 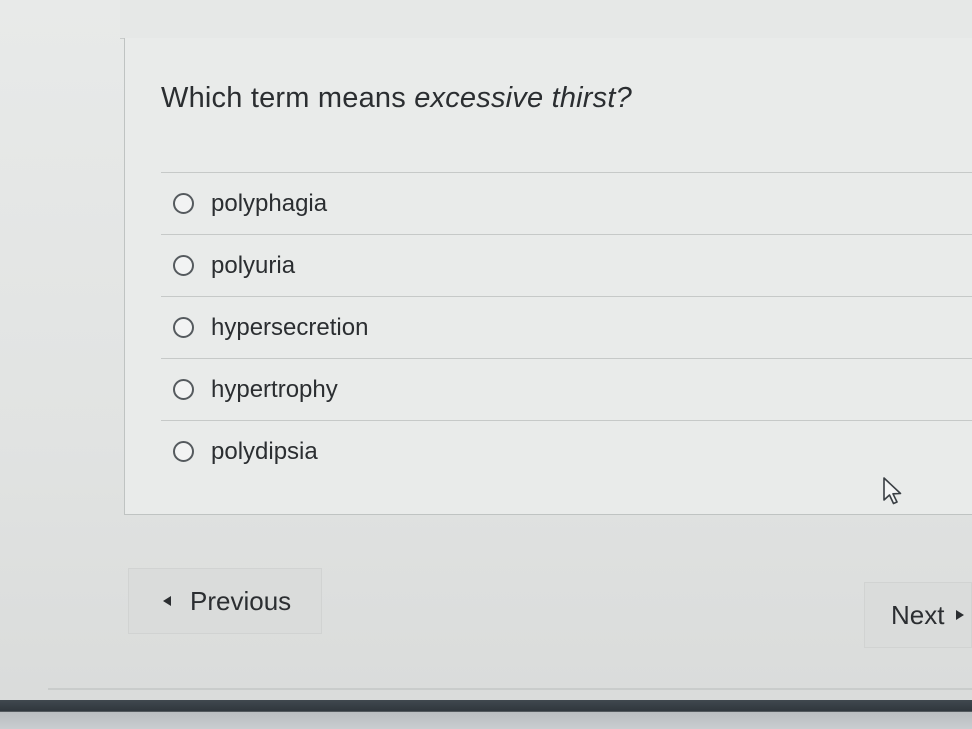 What do you see at coordinates (274, 390) in the screenshot?
I see `option-label: hypertrophy` at bounding box center [274, 390].